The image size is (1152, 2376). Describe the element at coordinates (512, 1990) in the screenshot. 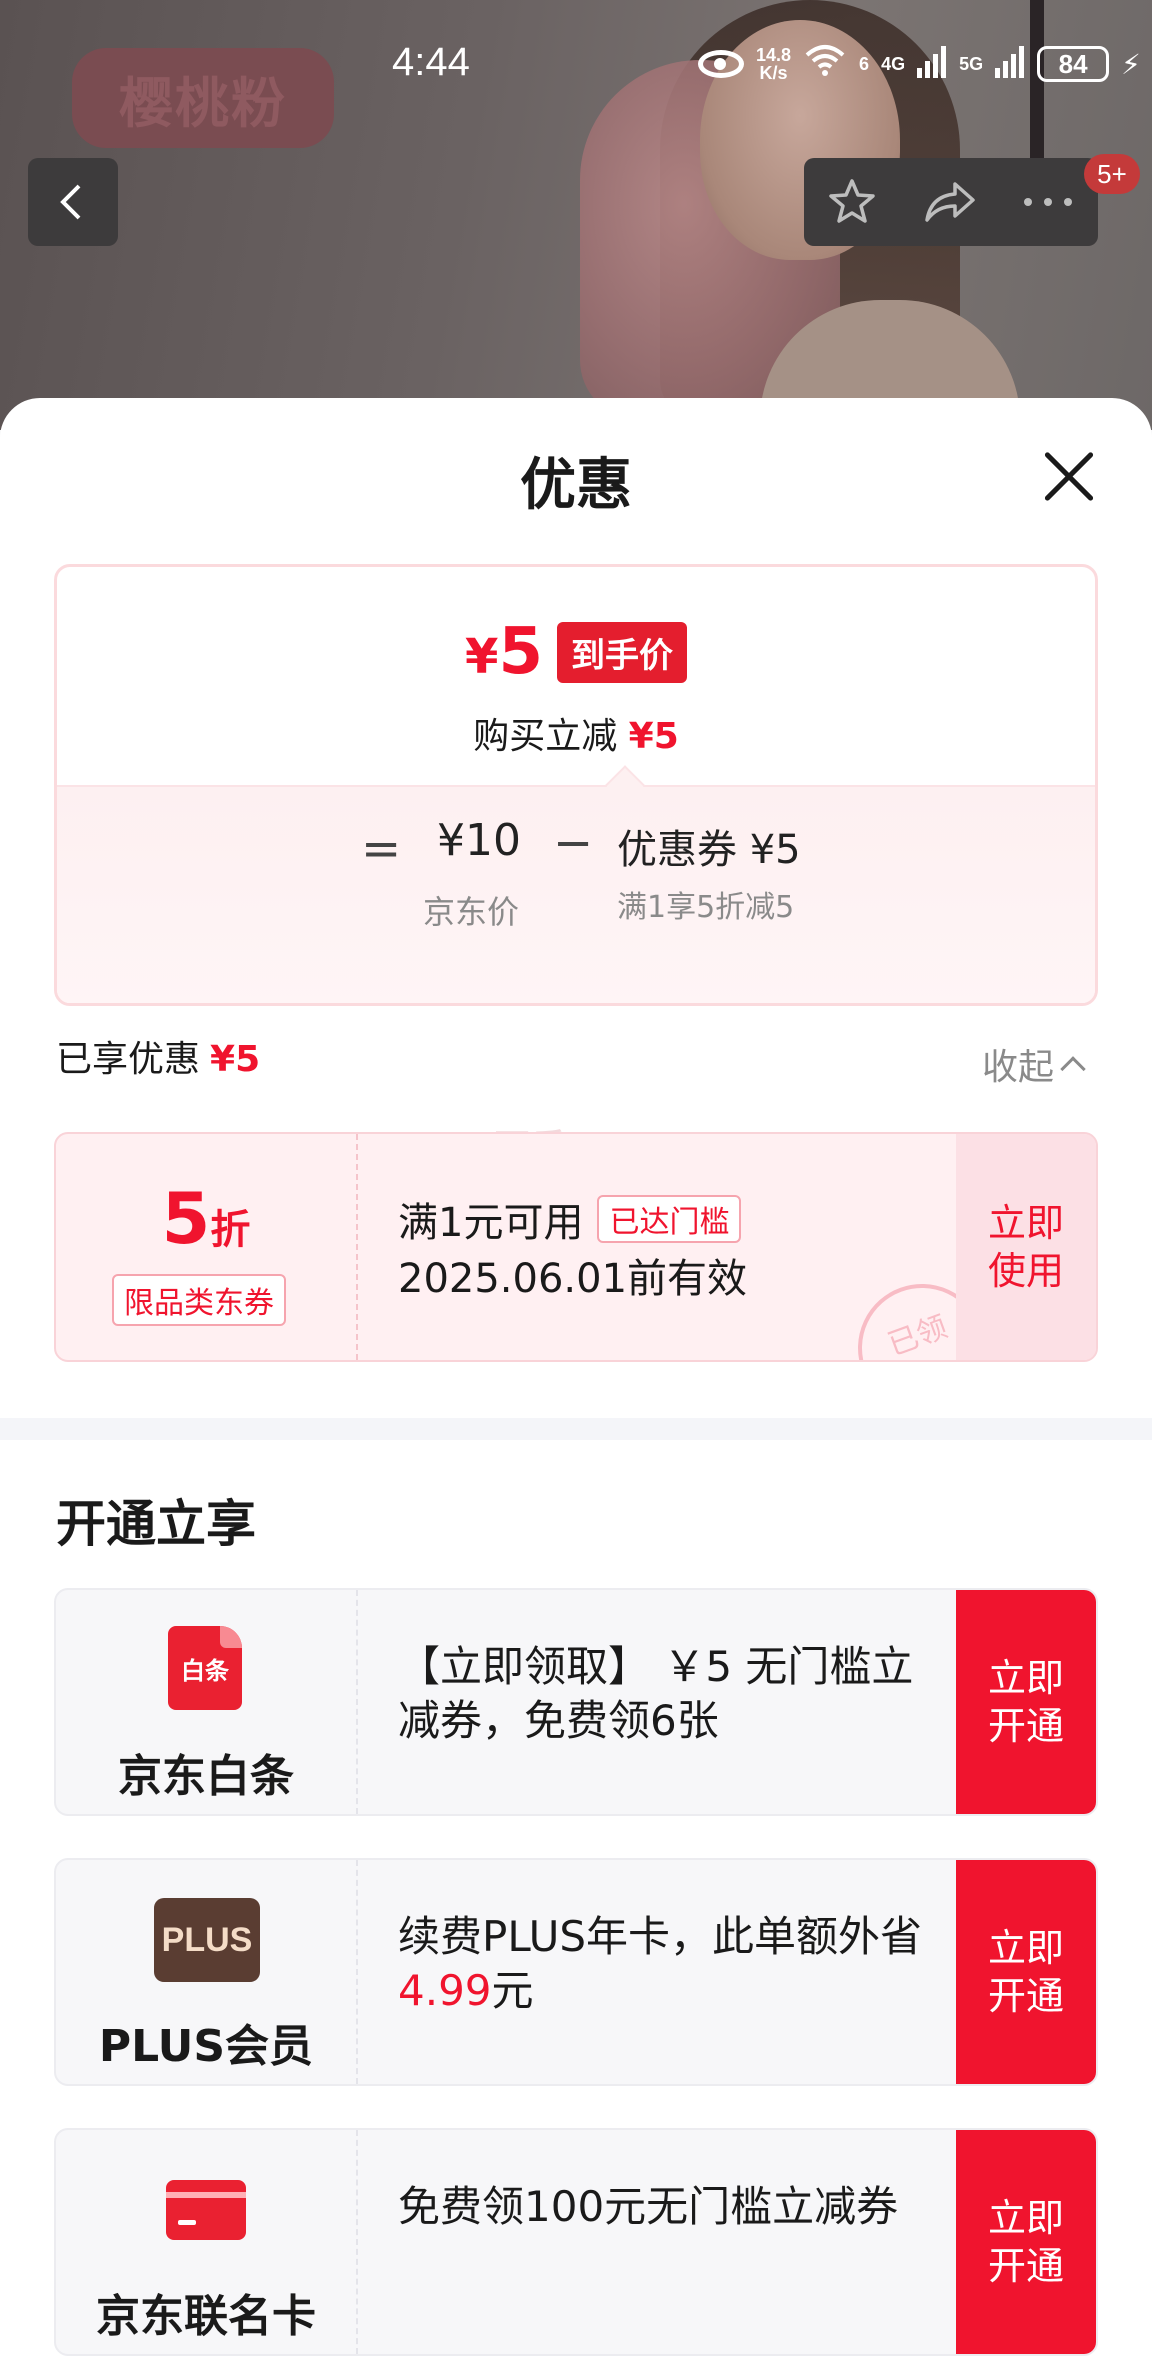

I see `service-desc-unit: 元` at that location.